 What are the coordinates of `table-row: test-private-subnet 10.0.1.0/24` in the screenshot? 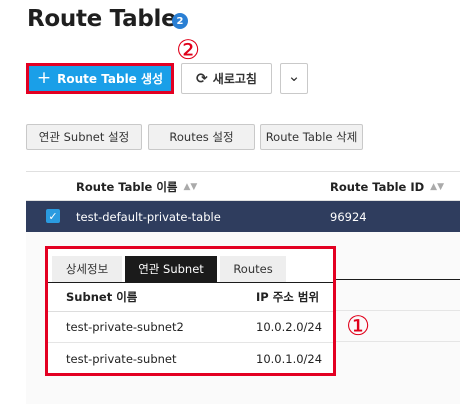 It's located at (190, 358).